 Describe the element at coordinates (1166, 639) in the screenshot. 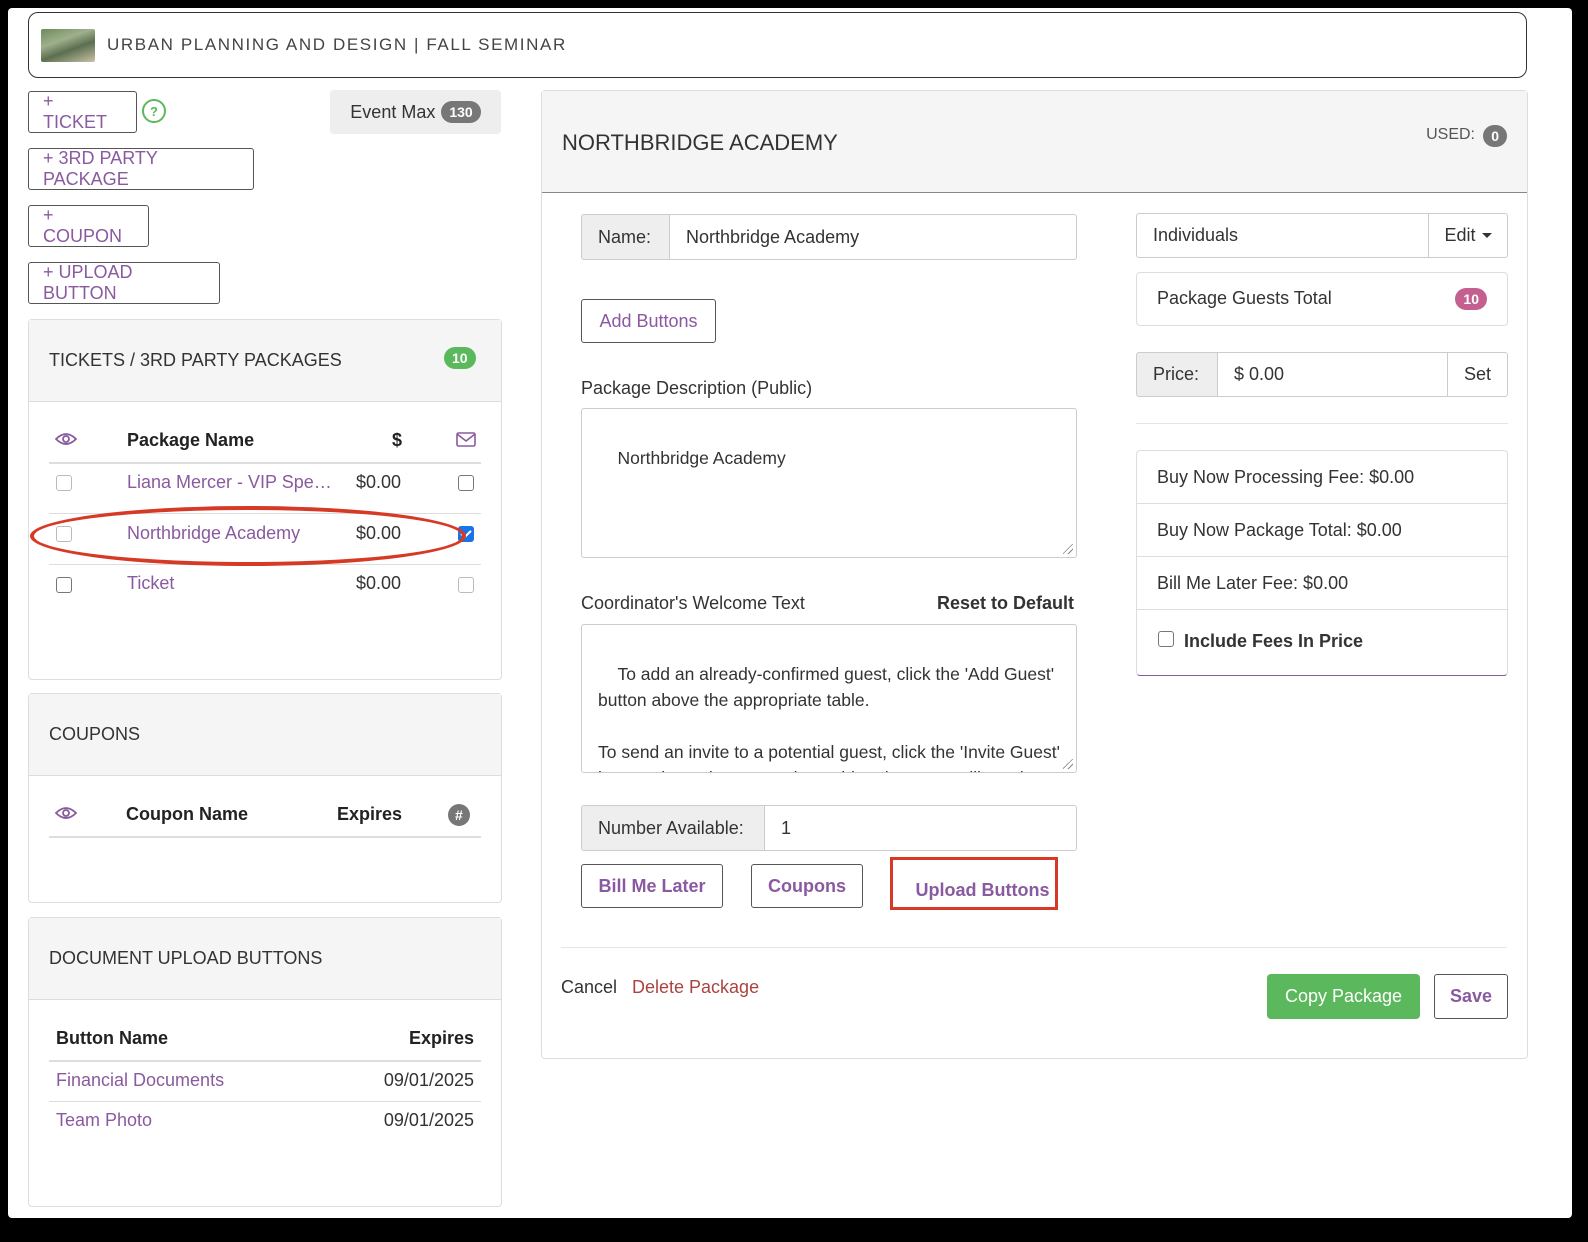

I see `include-fees-checkbox` at that location.